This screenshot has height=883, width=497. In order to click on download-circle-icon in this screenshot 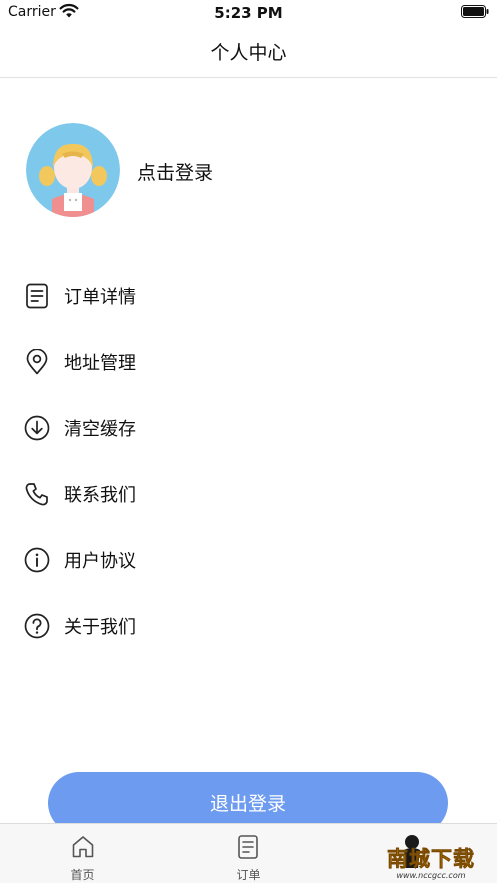, I will do `click(37, 428)`.